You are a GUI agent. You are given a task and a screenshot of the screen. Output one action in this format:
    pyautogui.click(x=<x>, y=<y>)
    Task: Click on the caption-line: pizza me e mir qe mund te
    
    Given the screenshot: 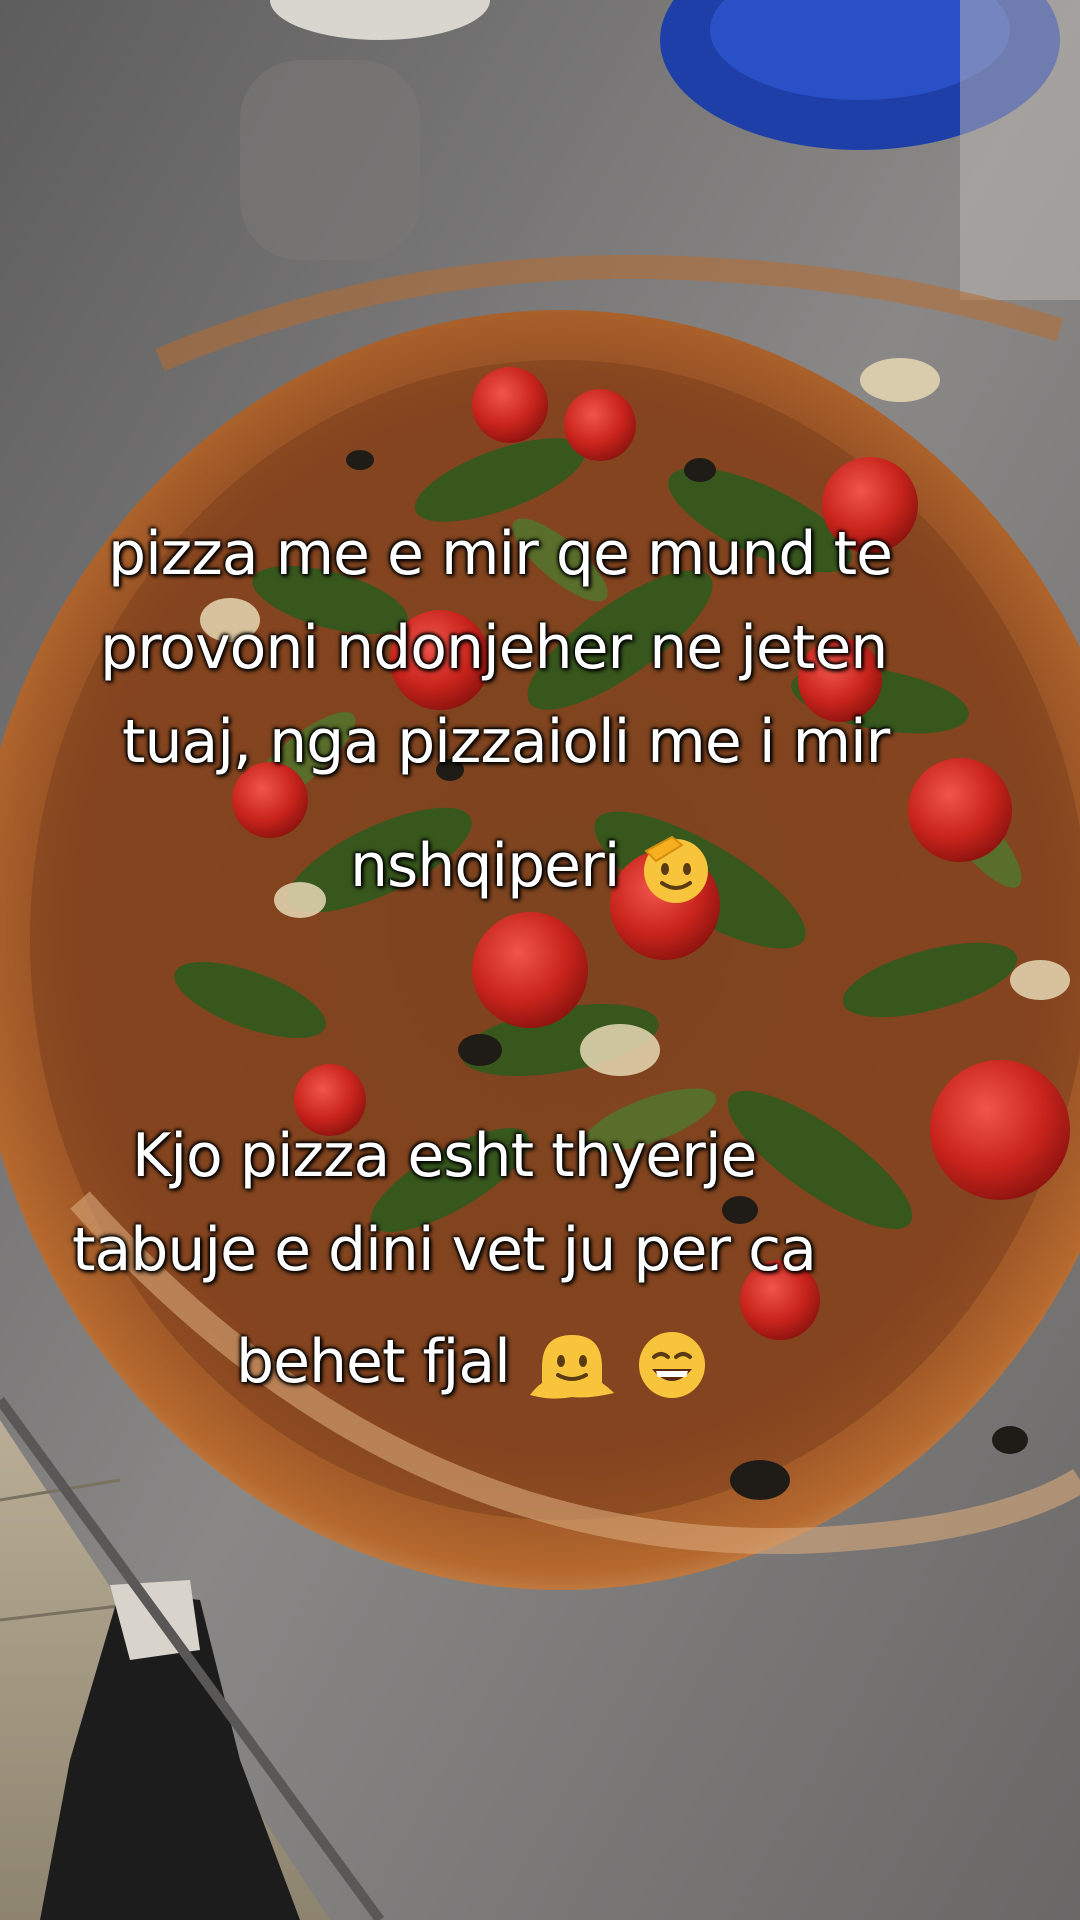 What is the action you would take?
    pyautogui.click(x=500, y=554)
    